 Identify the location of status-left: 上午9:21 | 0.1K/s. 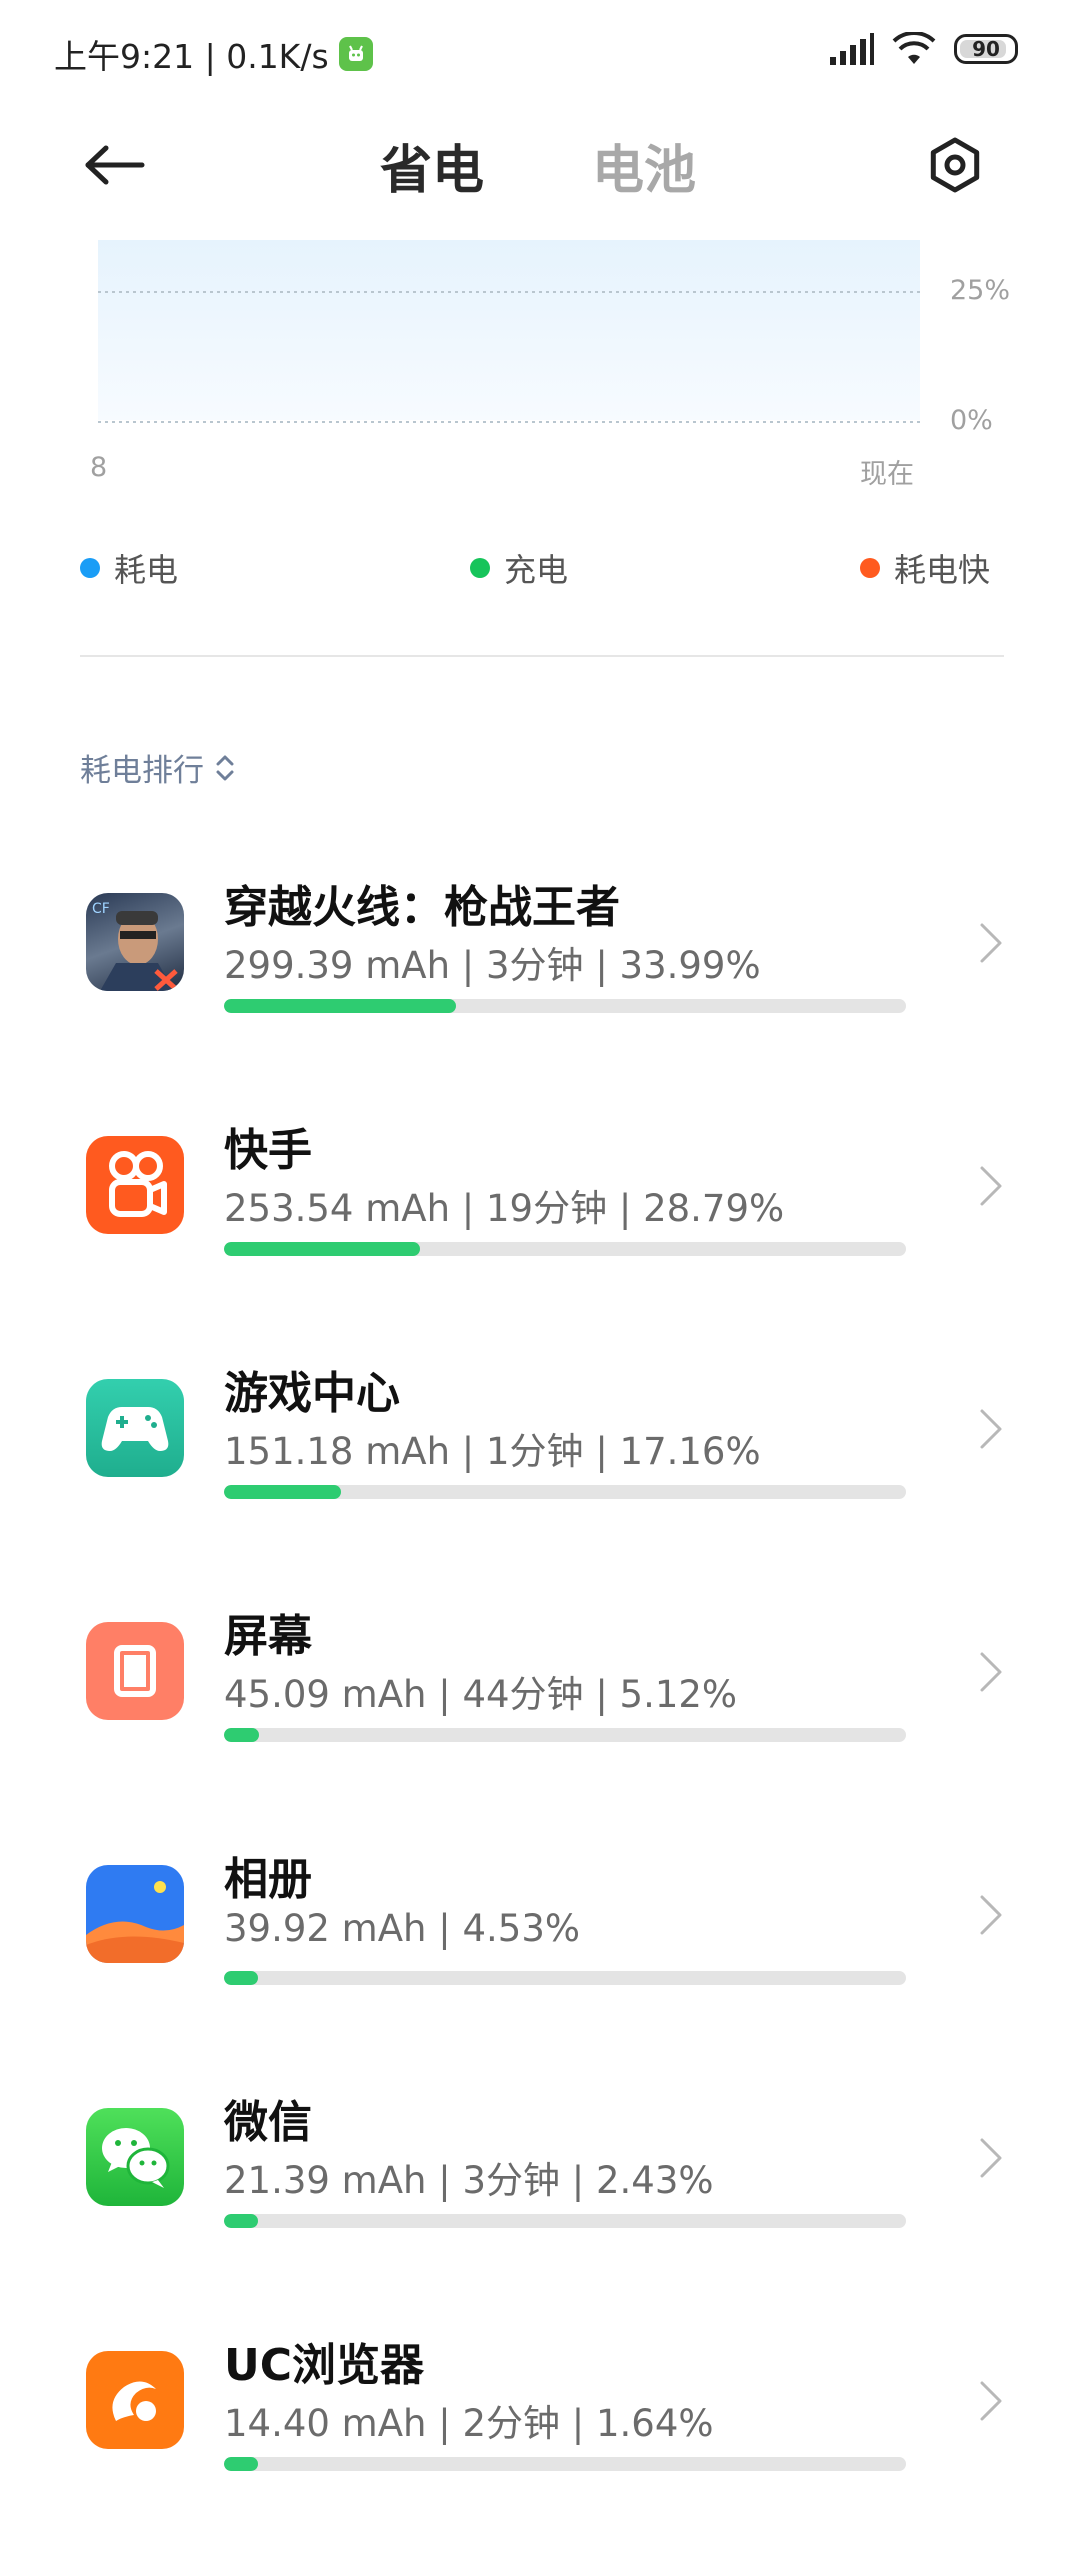
(213, 54).